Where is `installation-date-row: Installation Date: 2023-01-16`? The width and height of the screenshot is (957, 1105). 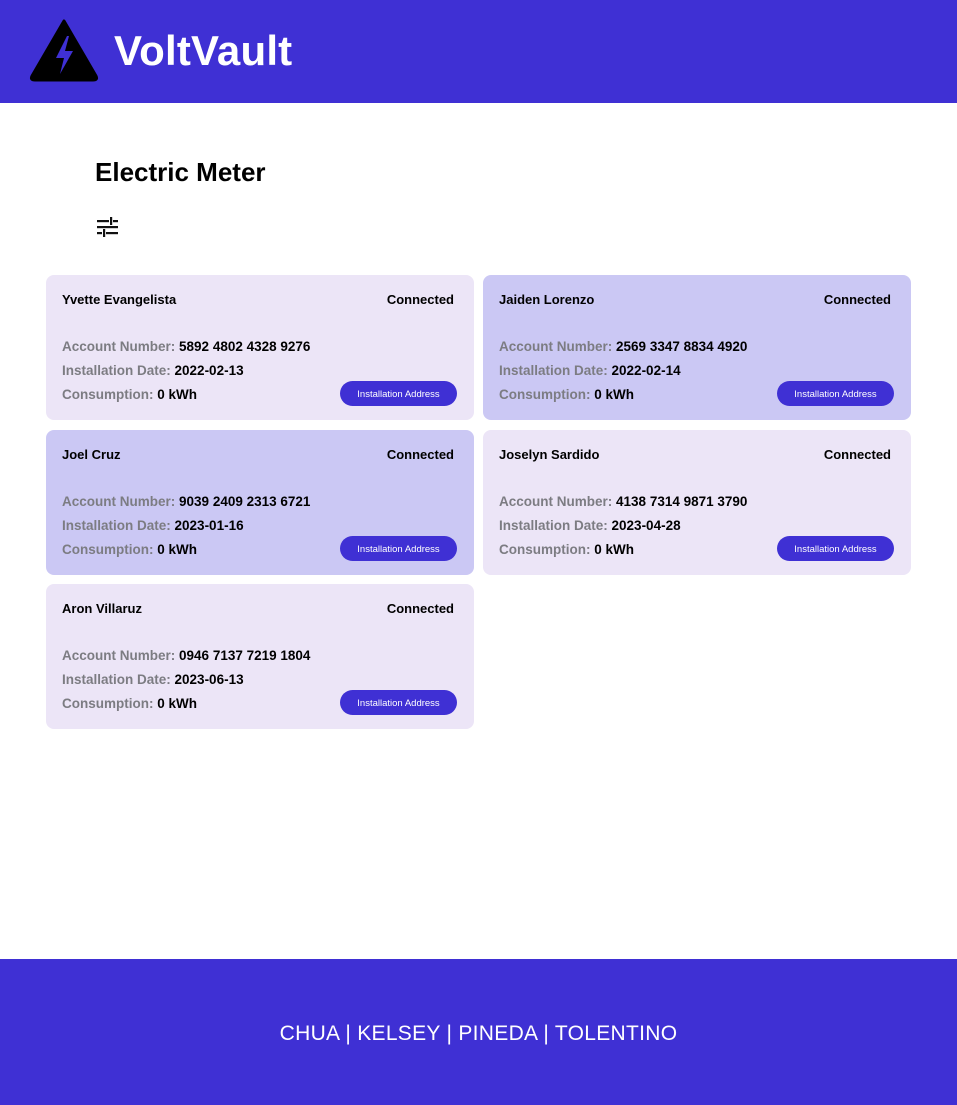 installation-date-row: Installation Date: 2023-01-16 is located at coordinates (153, 526).